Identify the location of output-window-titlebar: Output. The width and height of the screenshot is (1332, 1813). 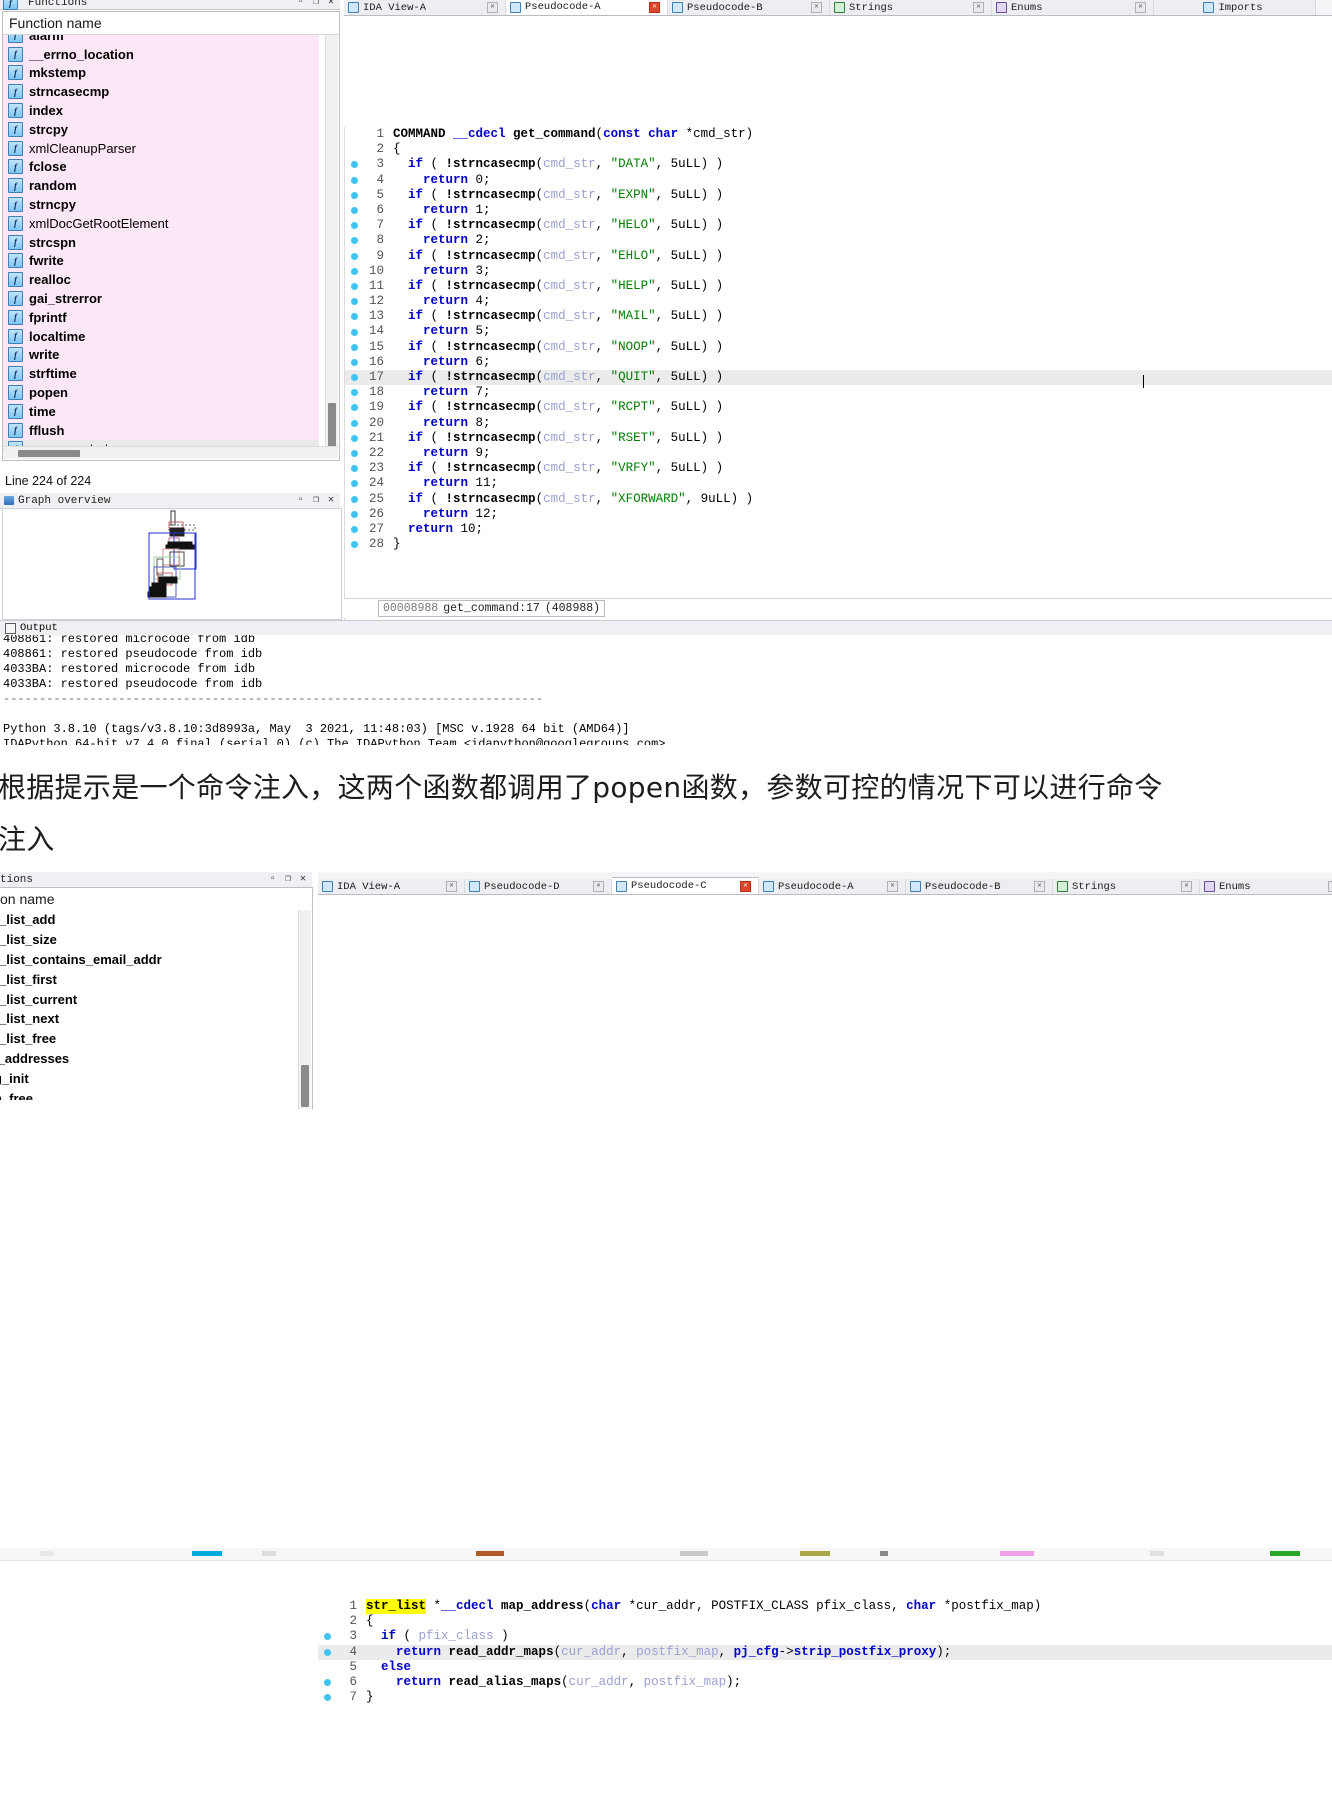
(666, 628).